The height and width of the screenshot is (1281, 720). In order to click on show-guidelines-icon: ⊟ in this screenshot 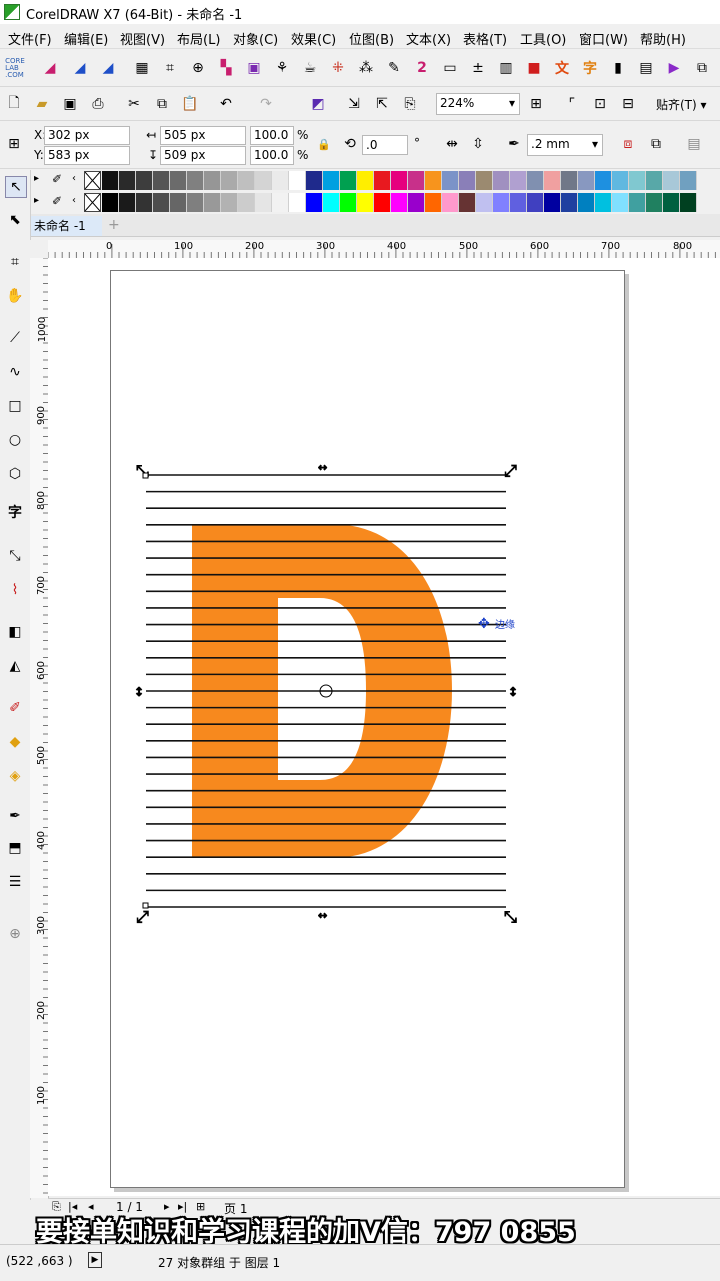, I will do `click(628, 104)`.